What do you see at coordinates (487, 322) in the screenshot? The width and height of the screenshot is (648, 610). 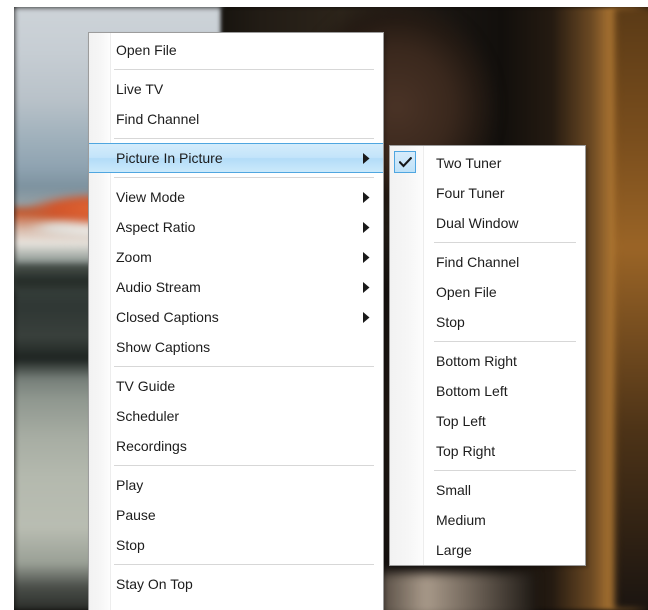 I see `submenu-item-stop: Stop` at bounding box center [487, 322].